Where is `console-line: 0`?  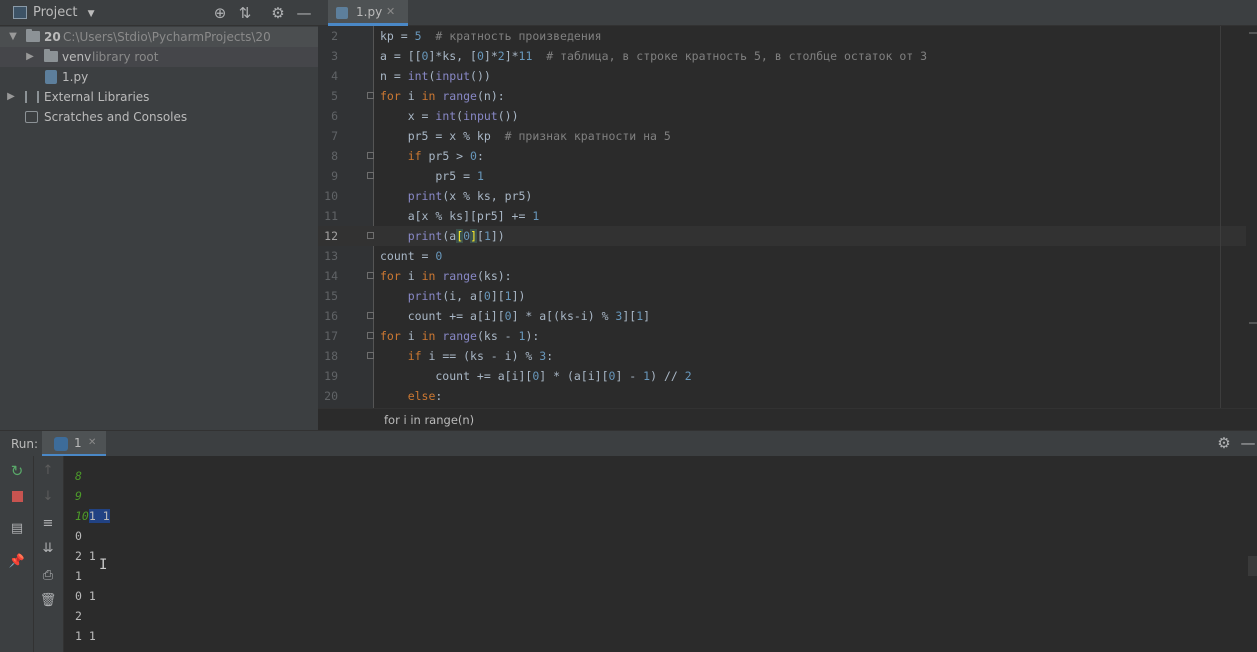
console-line: 0 is located at coordinates (78, 536).